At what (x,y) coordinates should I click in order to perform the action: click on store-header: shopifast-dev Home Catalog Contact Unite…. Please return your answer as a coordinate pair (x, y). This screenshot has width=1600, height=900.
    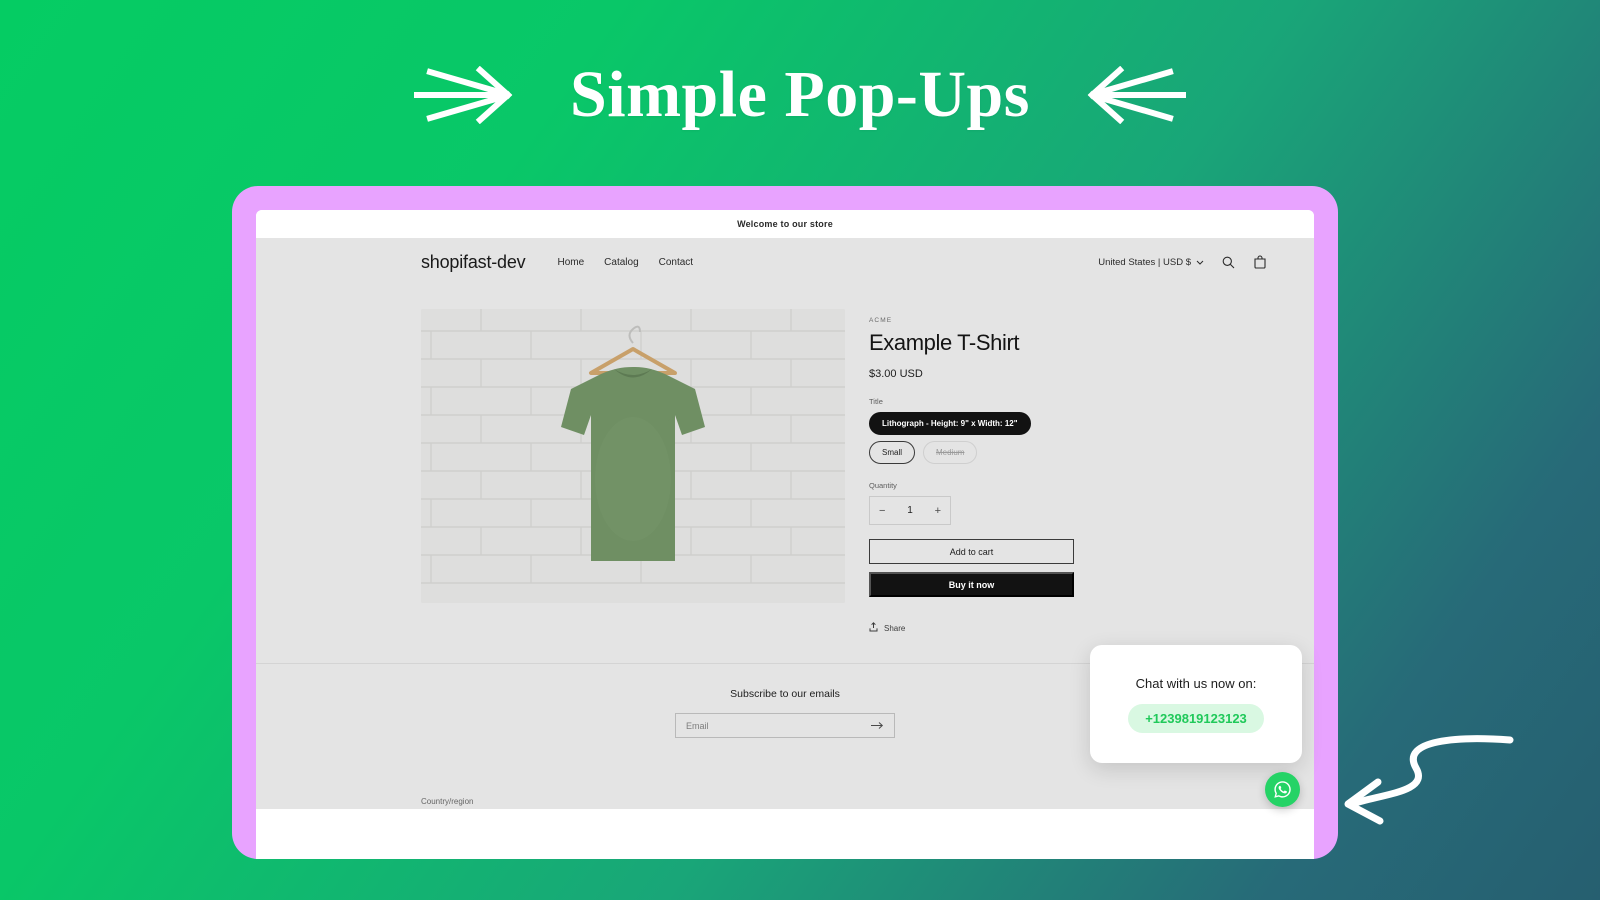
    Looking at the image, I should click on (785, 262).